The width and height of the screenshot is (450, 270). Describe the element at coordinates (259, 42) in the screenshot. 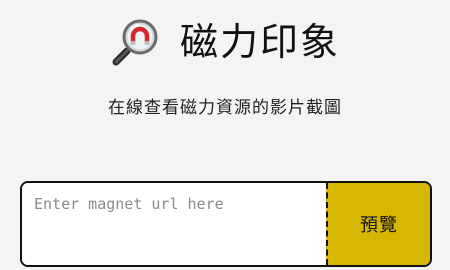

I see `app-title: 磁力印象` at that location.